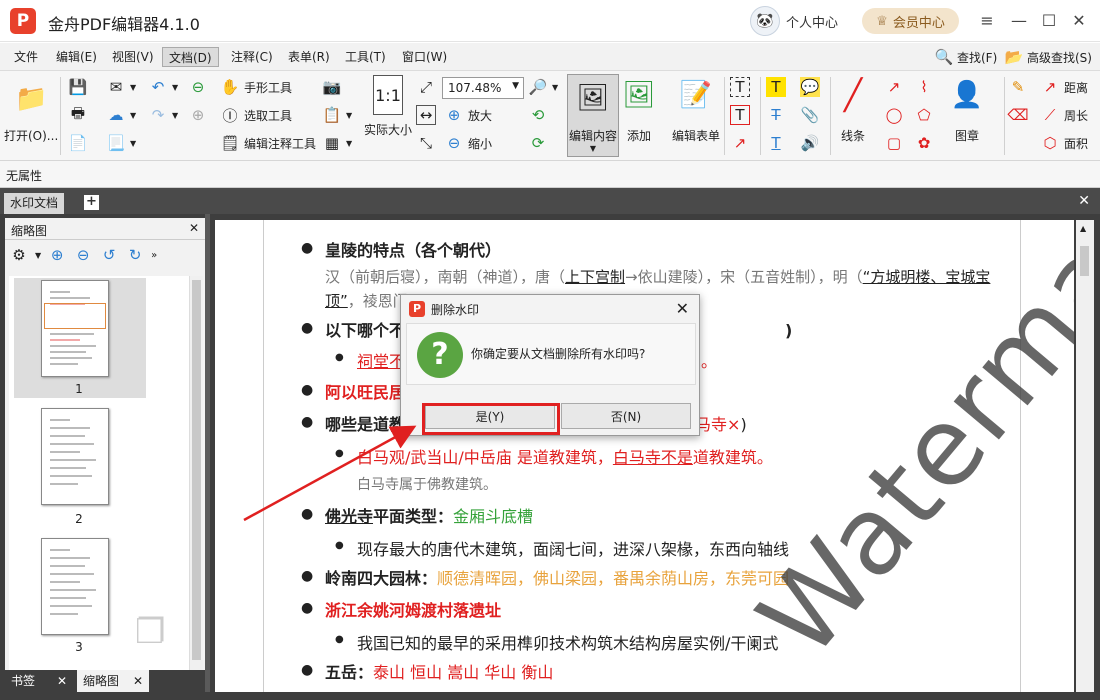 The width and height of the screenshot is (1100, 700). I want to click on scroll-thumb, so click(1084, 261).